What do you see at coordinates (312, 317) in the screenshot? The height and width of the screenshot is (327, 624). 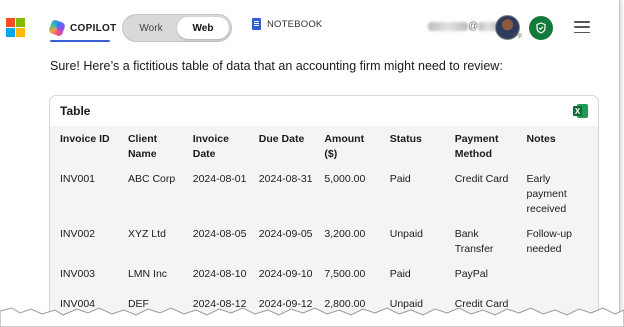 I see `torn-edge-decoration` at bounding box center [312, 317].